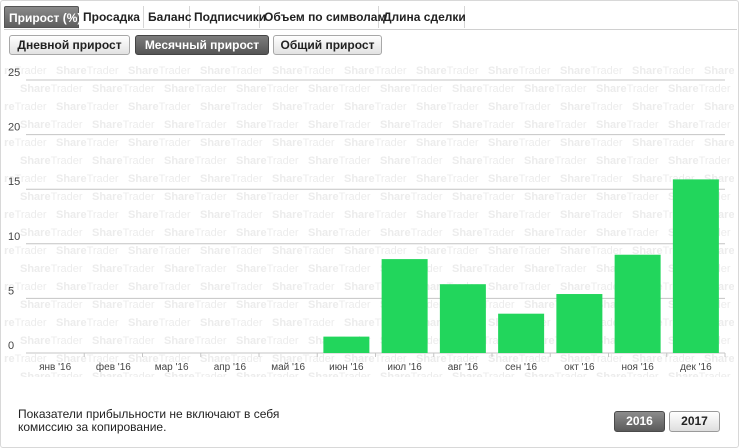 The image size is (739, 448). I want to click on x-tick-label: апр '16, so click(230, 367).